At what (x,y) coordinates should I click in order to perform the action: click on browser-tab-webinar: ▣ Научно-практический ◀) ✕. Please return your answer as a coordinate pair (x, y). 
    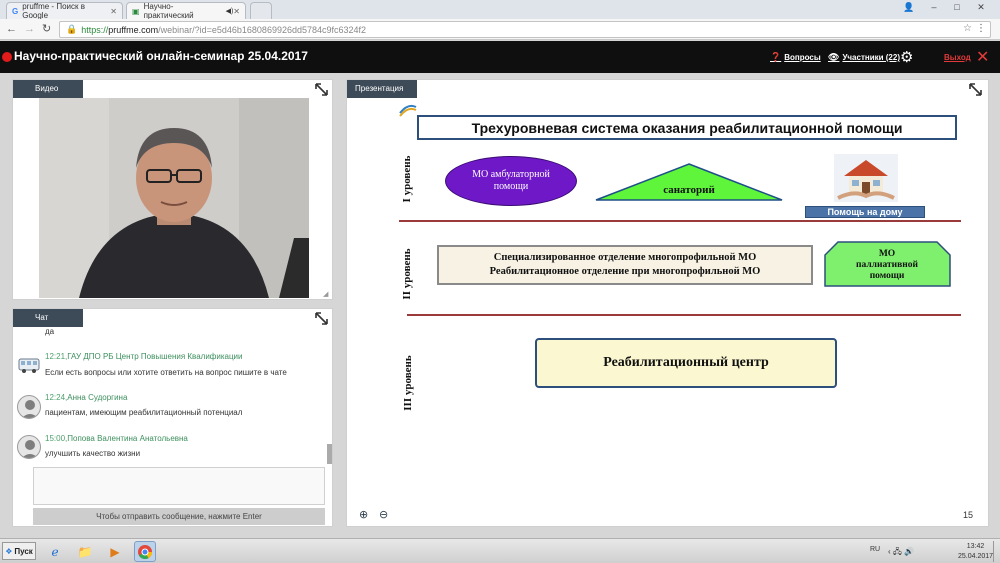
    Looking at the image, I should click on (186, 11).